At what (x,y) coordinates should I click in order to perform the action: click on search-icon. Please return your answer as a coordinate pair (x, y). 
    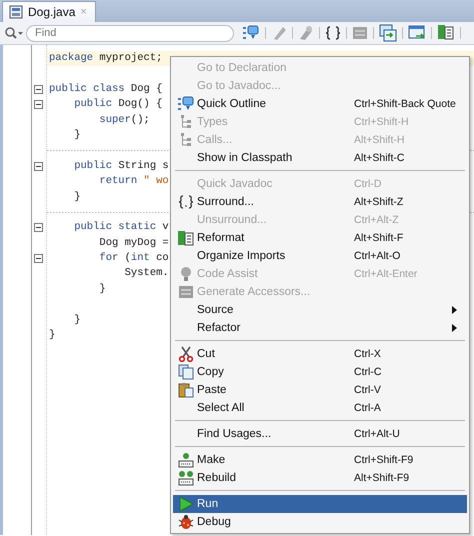
    Looking at the image, I should click on (14, 33).